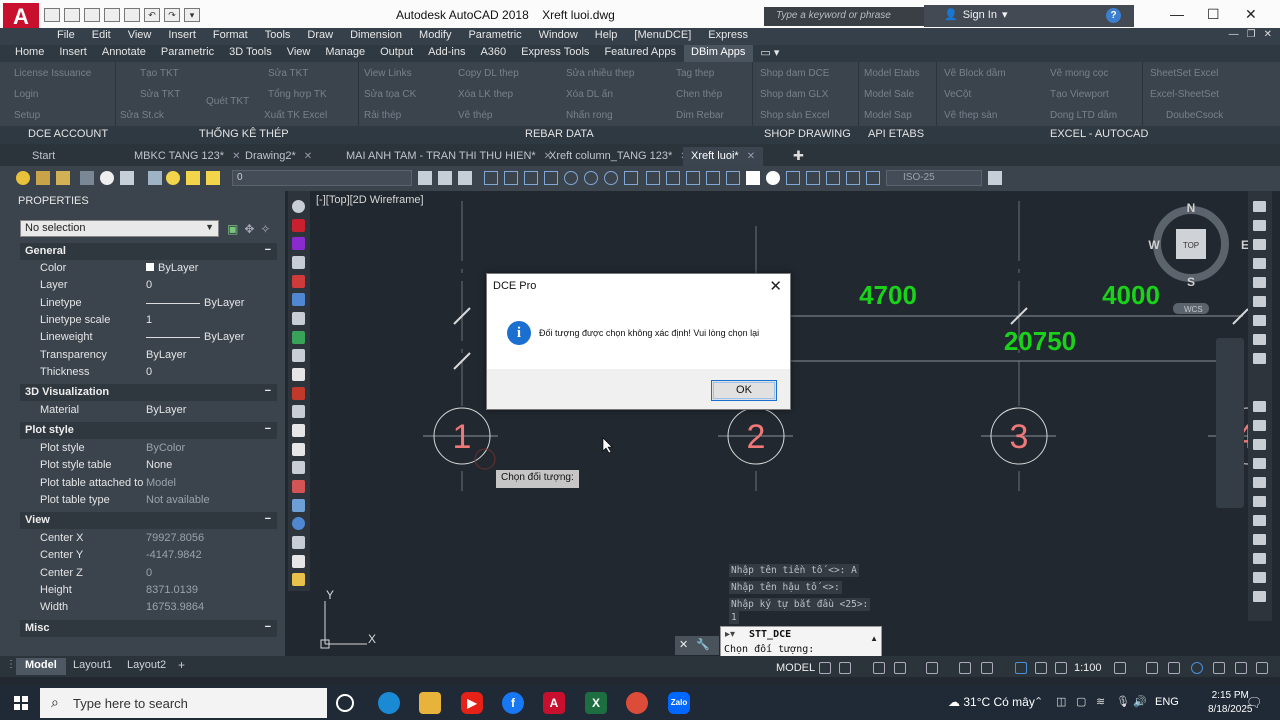  I want to click on workspace-gear-icon, so click(1120, 668).